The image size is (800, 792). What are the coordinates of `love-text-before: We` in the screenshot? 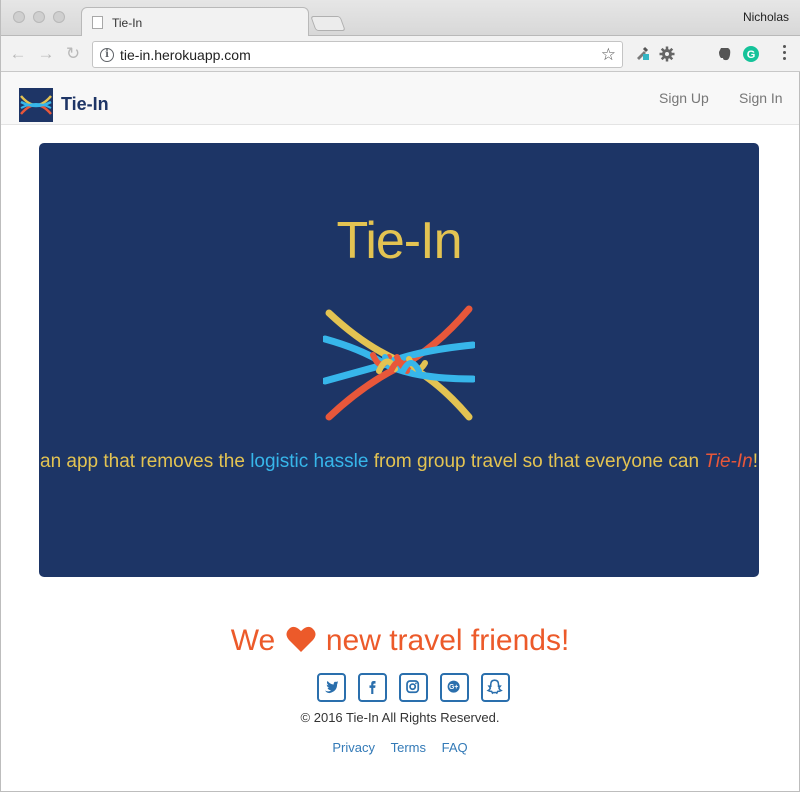 It's located at (253, 640).